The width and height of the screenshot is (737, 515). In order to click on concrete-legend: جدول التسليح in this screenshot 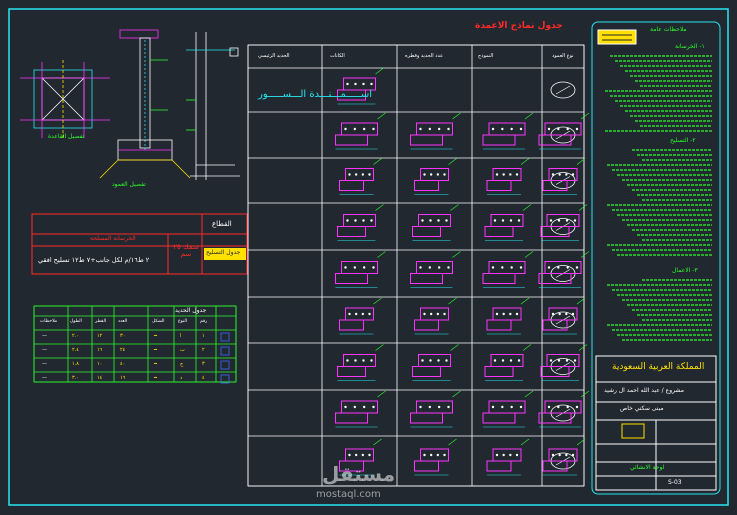, I will do `click(223, 252)`.